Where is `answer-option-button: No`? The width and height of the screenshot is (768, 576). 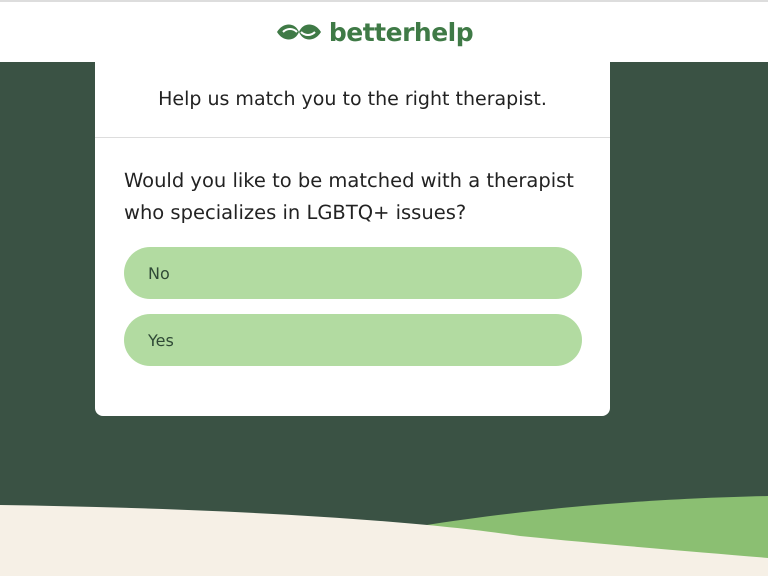 answer-option-button: No is located at coordinates (353, 273).